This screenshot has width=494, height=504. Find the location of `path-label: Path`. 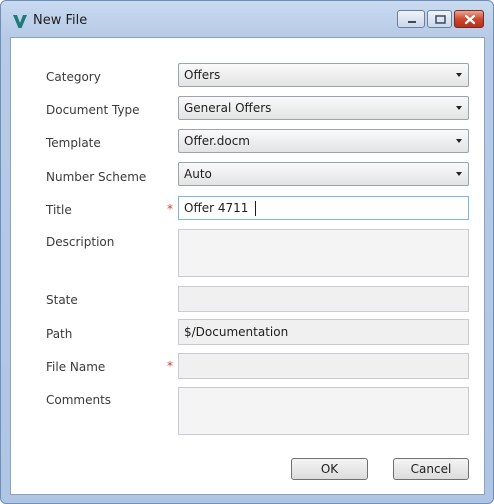

path-label: Path is located at coordinates (59, 334).